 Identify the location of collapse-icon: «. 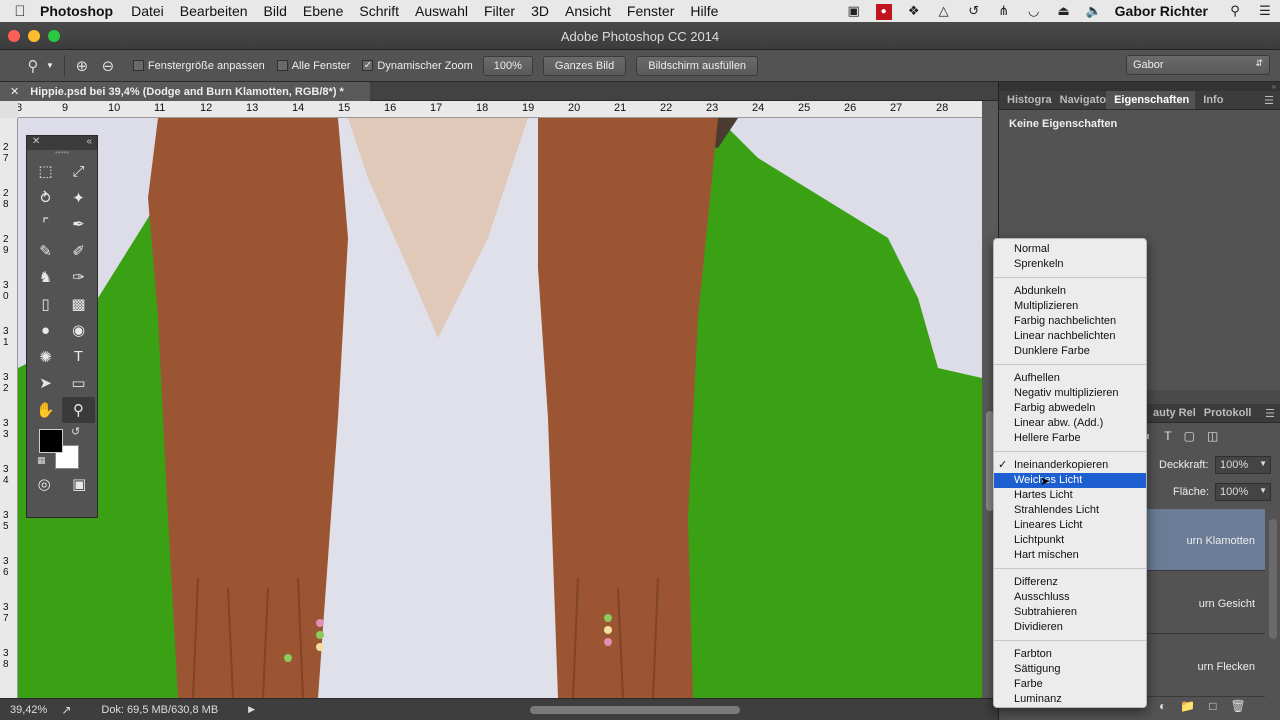
(89, 141).